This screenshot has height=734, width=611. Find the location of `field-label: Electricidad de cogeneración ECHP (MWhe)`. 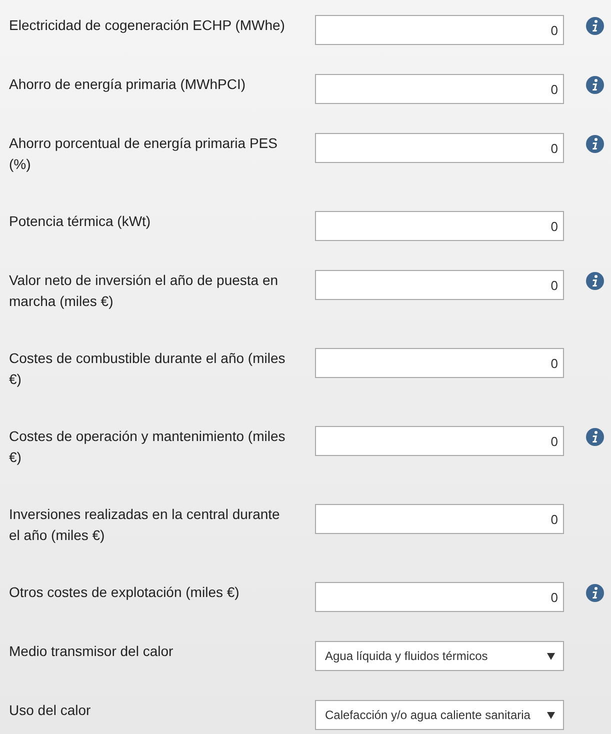

field-label: Electricidad de cogeneración ECHP (MWhe) is located at coordinates (147, 25).